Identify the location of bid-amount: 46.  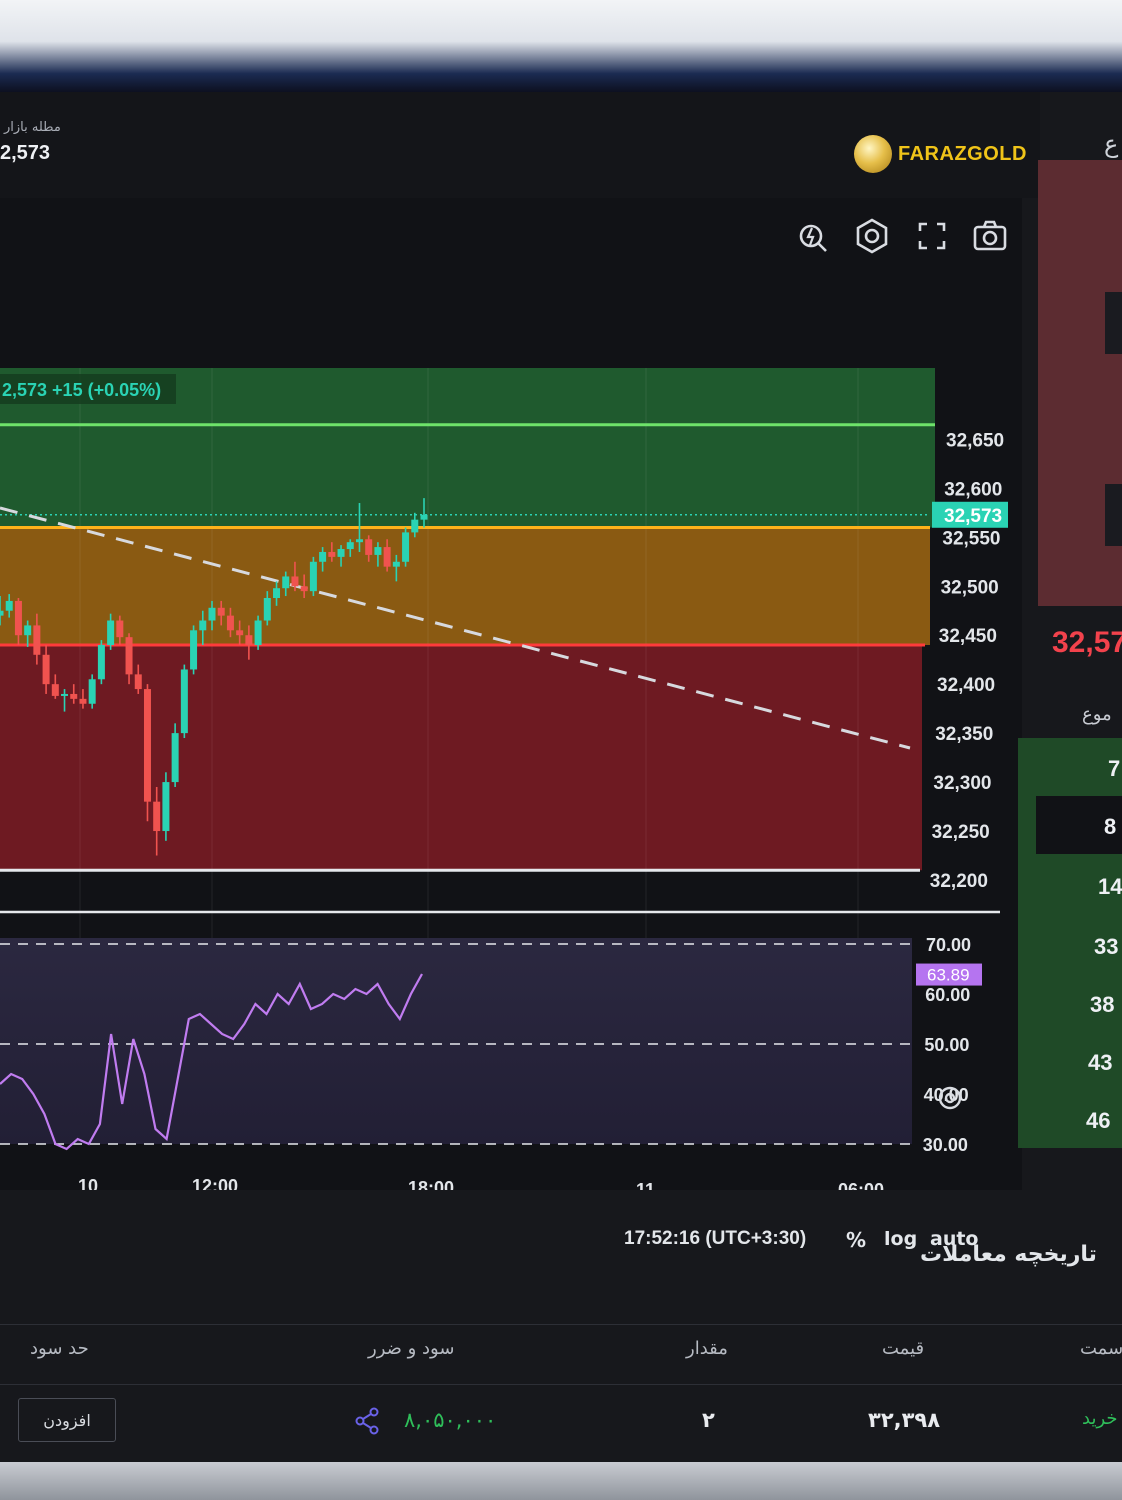
(1098, 1121).